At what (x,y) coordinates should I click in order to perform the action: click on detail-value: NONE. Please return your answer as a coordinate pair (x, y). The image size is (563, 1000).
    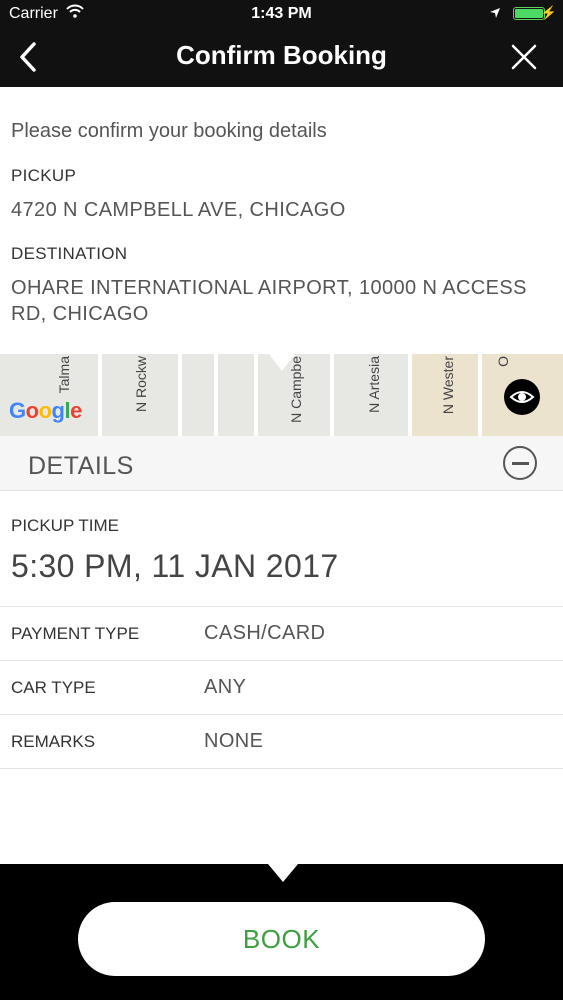
    Looking at the image, I should click on (234, 741).